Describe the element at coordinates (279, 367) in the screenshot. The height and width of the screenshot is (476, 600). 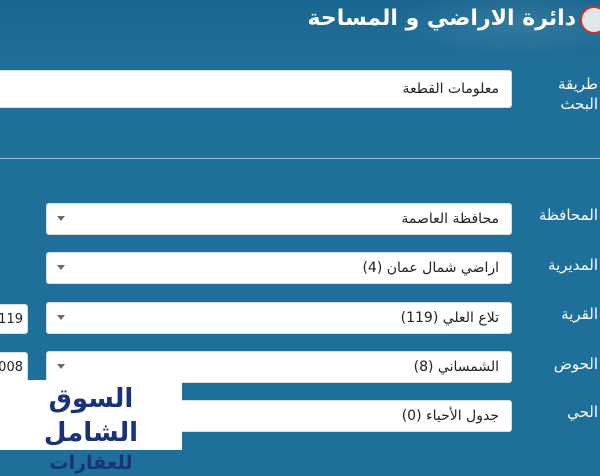
I see `basin-select: الشمساني (8)` at that location.